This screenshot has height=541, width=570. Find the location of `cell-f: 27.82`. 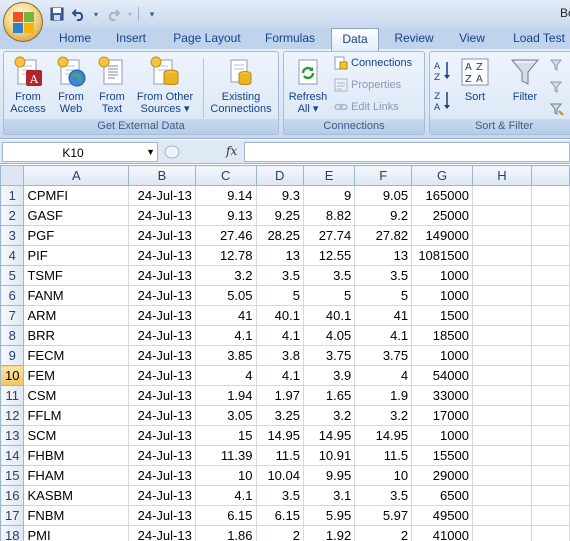

cell-f: 27.82 is located at coordinates (383, 235).